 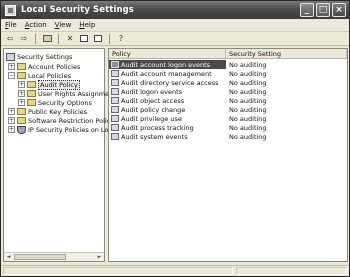 I want to click on up-folder-glyph, so click(x=47, y=38).